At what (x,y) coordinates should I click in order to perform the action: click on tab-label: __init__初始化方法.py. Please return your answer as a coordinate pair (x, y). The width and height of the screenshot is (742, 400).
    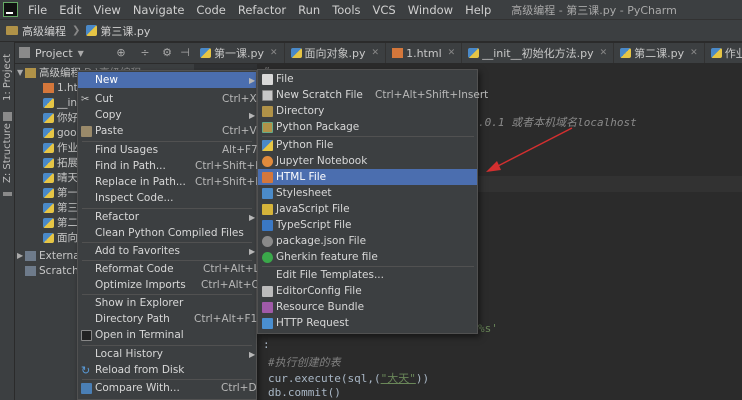
    Looking at the image, I should click on (538, 53).